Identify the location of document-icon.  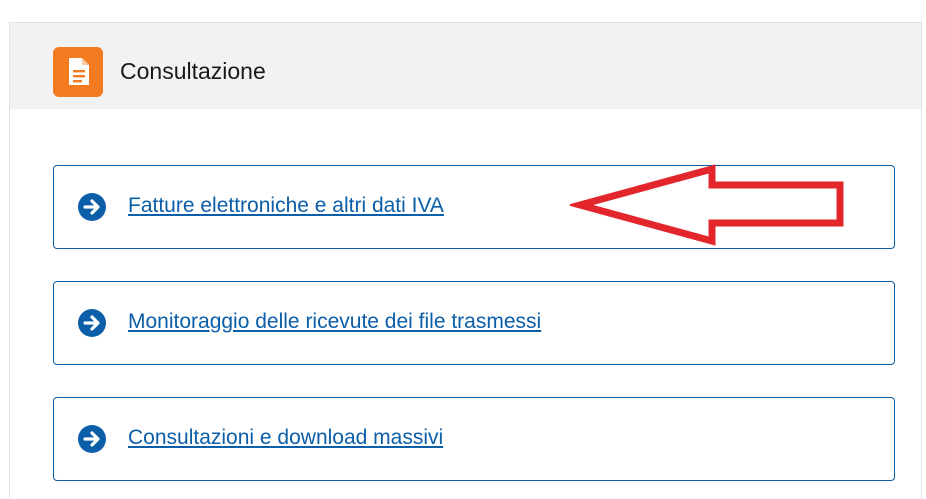
(78, 72).